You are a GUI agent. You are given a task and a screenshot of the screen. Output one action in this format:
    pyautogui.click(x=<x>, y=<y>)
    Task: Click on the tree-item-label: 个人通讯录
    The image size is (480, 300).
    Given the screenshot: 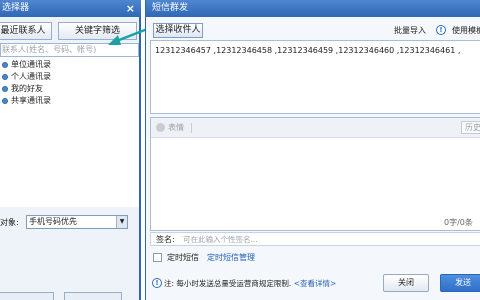 What is the action you would take?
    pyautogui.click(x=31, y=76)
    